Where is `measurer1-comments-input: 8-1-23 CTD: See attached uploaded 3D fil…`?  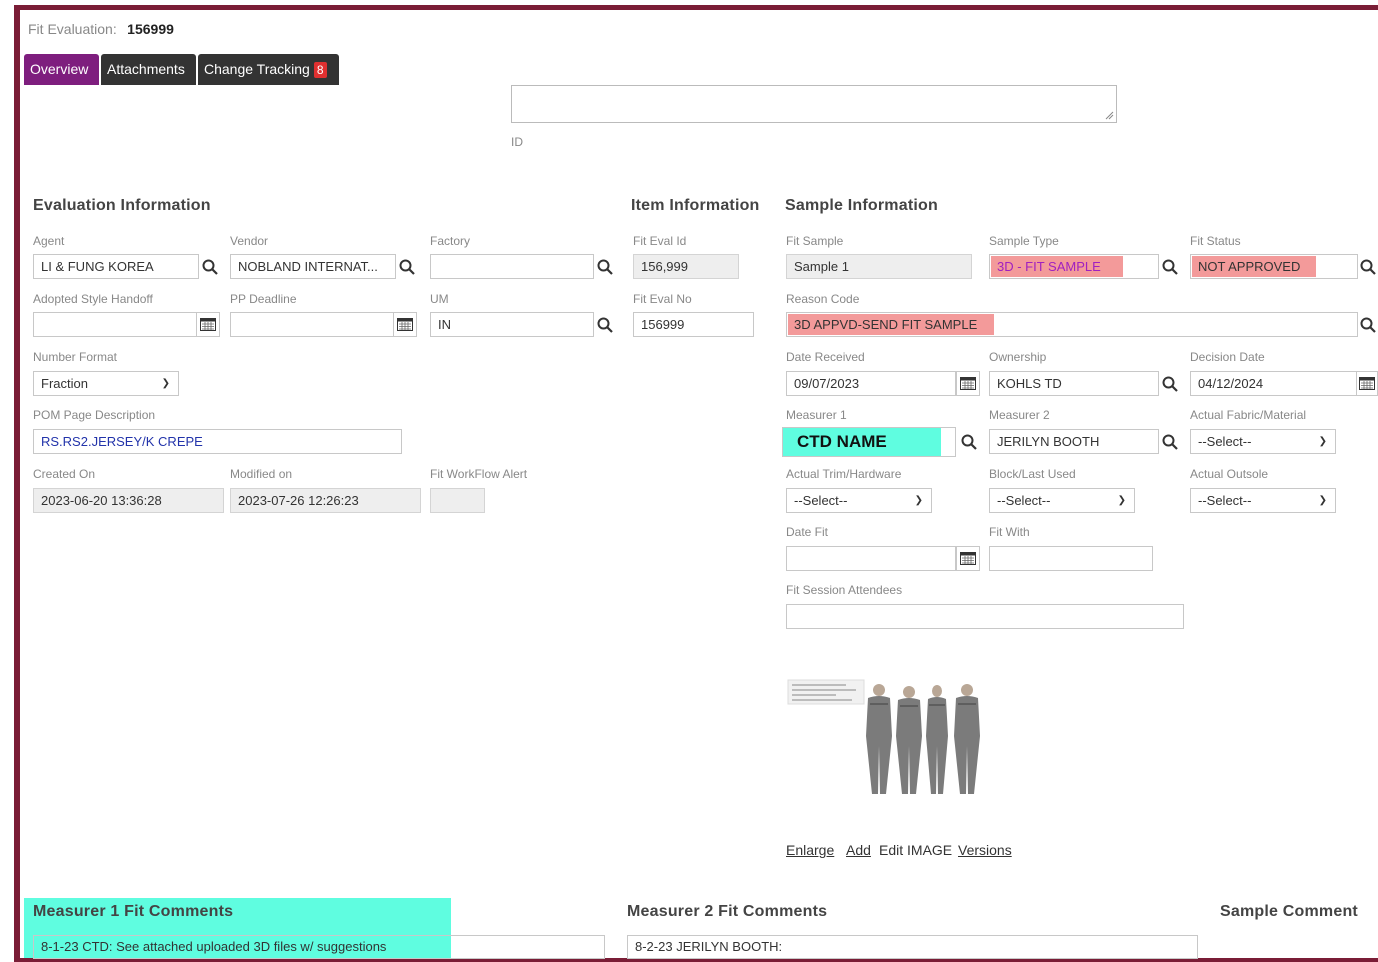 measurer1-comments-input: 8-1-23 CTD: See attached uploaded 3D fil… is located at coordinates (319, 947).